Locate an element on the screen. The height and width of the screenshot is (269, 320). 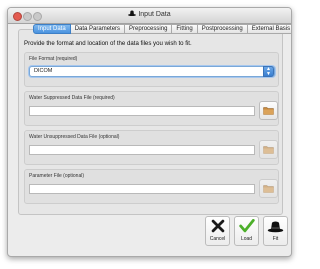
file-format-value: DICOM is located at coordinates (43, 71).